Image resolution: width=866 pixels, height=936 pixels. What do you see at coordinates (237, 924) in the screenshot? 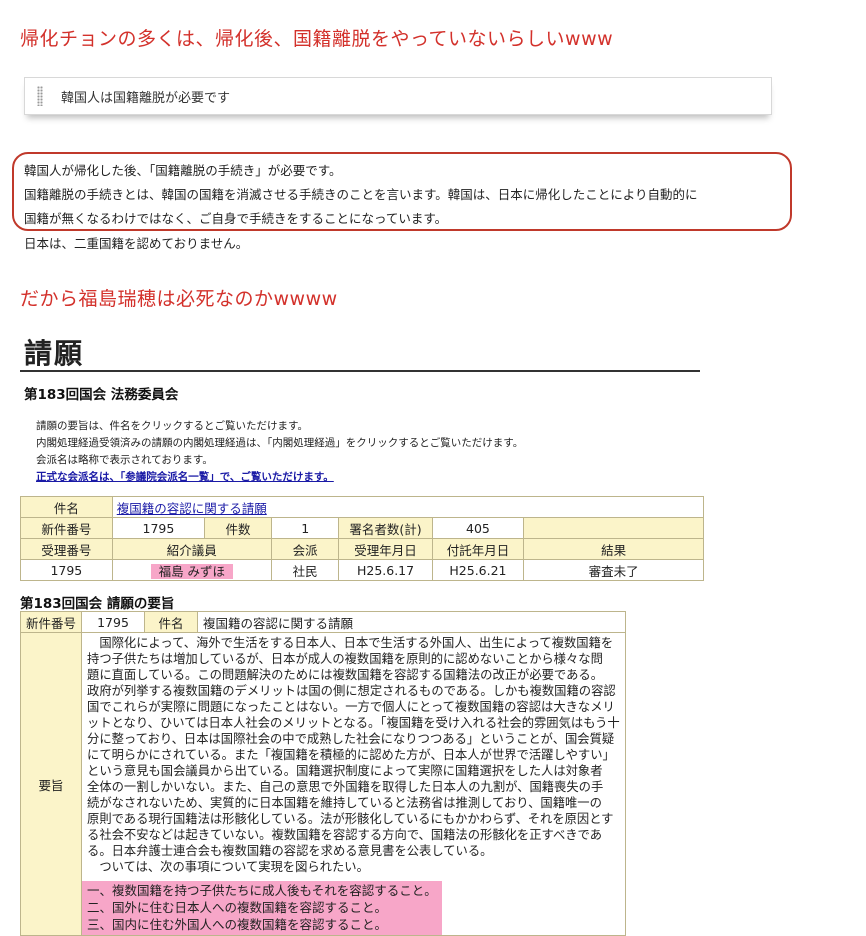
I see `request-item: 三、国内に住む外国人への複数国籍を容認すること。` at bounding box center [237, 924].